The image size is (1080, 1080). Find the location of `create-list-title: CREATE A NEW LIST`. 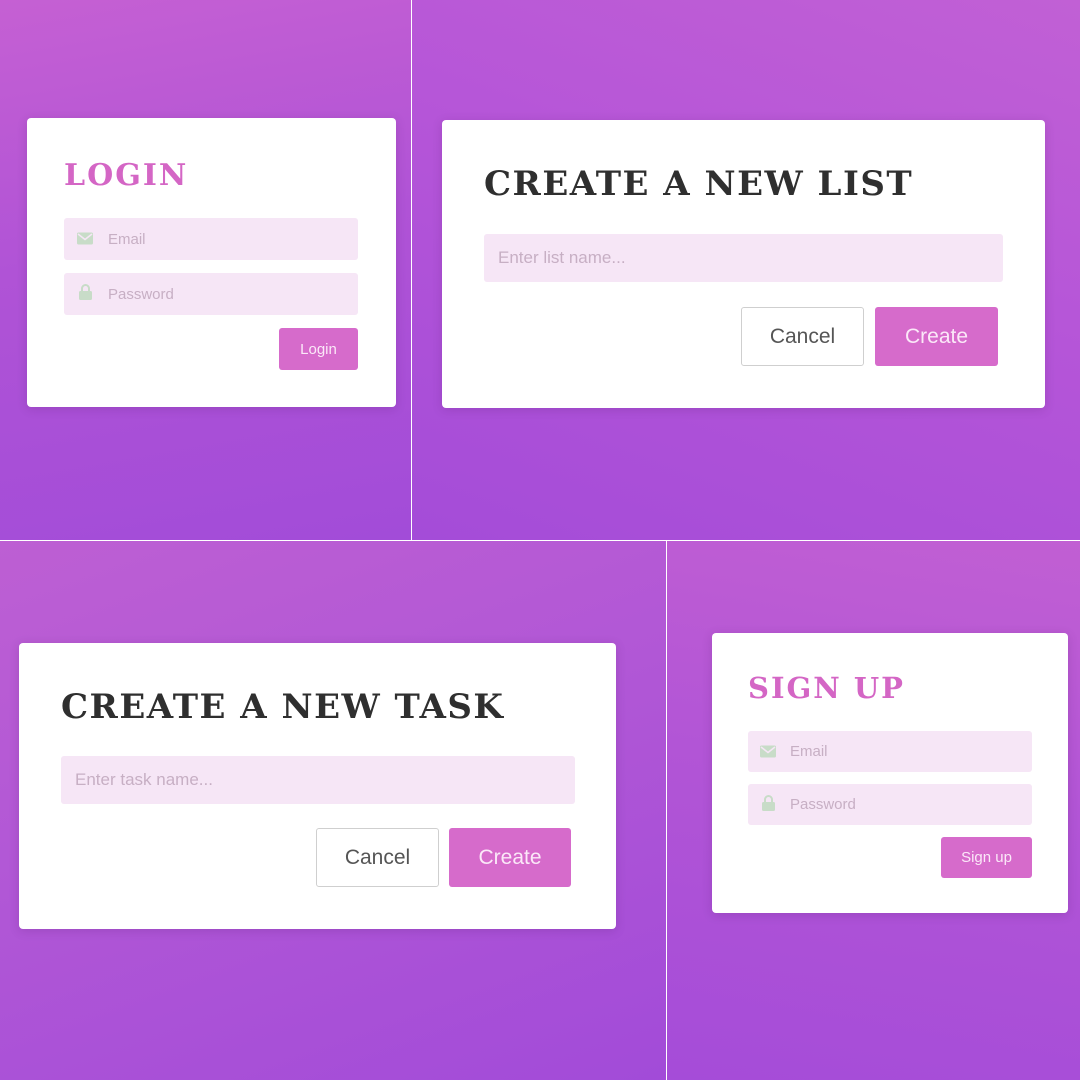

create-list-title: CREATE A NEW LIST is located at coordinates (699, 184).